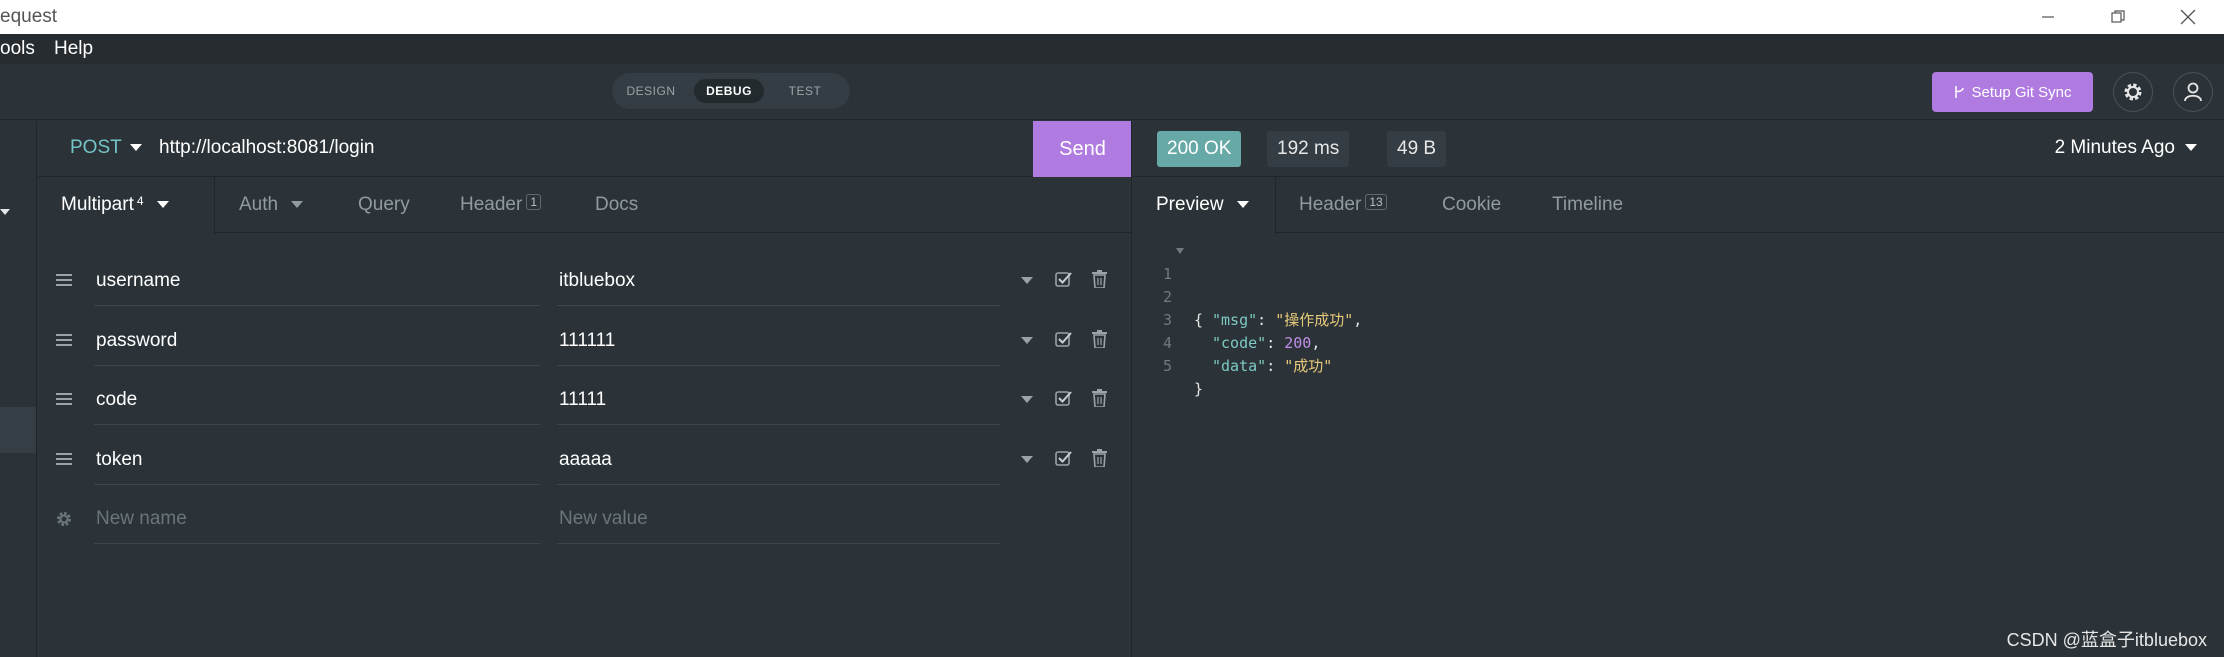 The height and width of the screenshot is (657, 2224). What do you see at coordinates (1112, 17) in the screenshot?
I see `window-title-bar: equest` at bounding box center [1112, 17].